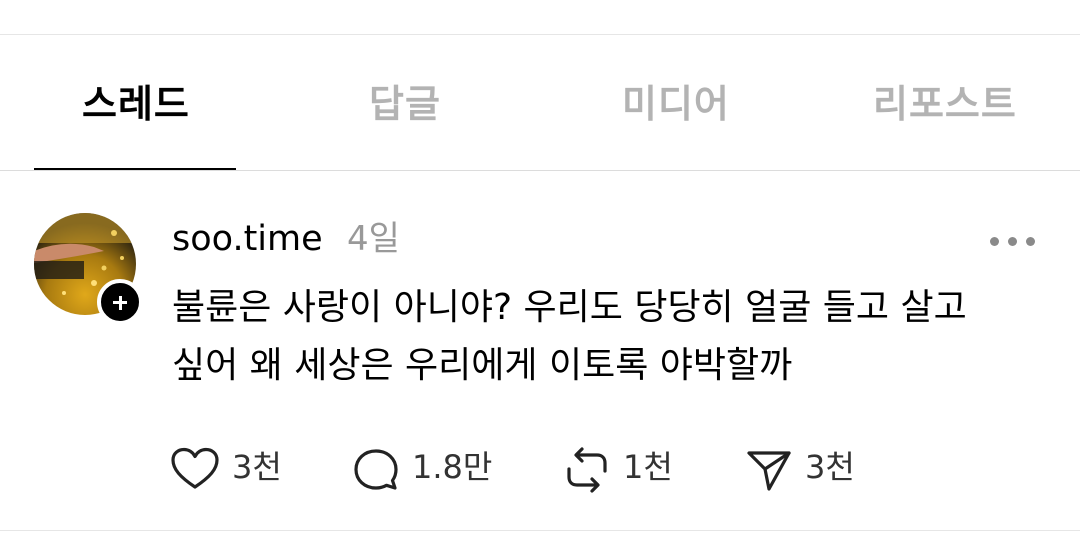 This screenshot has width=1080, height=558. Describe the element at coordinates (769, 471) in the screenshot. I see `send-icon` at that location.